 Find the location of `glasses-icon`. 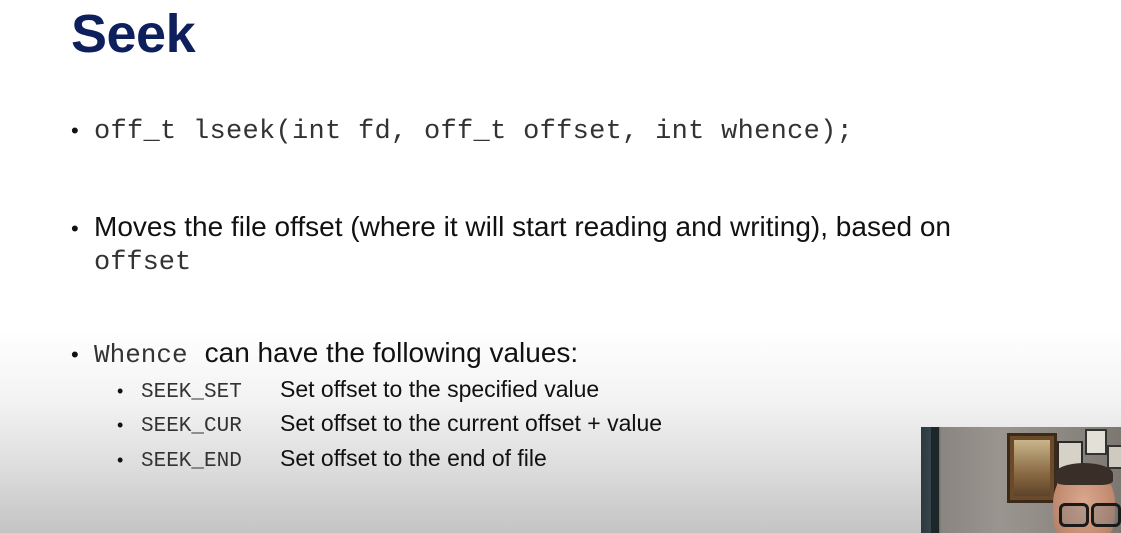

glasses-icon is located at coordinates (1074, 515).